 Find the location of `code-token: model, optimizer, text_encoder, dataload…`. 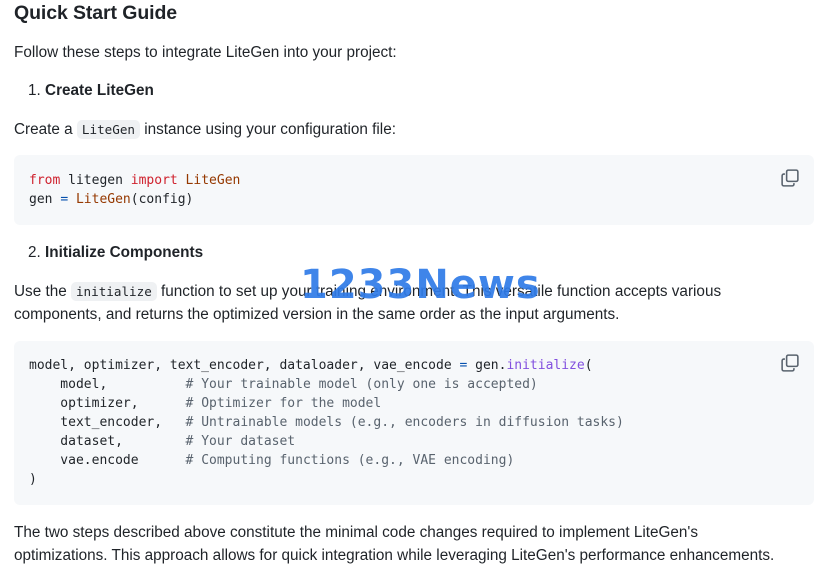

code-token: model, optimizer, text_encoder, dataload… is located at coordinates (244, 365).